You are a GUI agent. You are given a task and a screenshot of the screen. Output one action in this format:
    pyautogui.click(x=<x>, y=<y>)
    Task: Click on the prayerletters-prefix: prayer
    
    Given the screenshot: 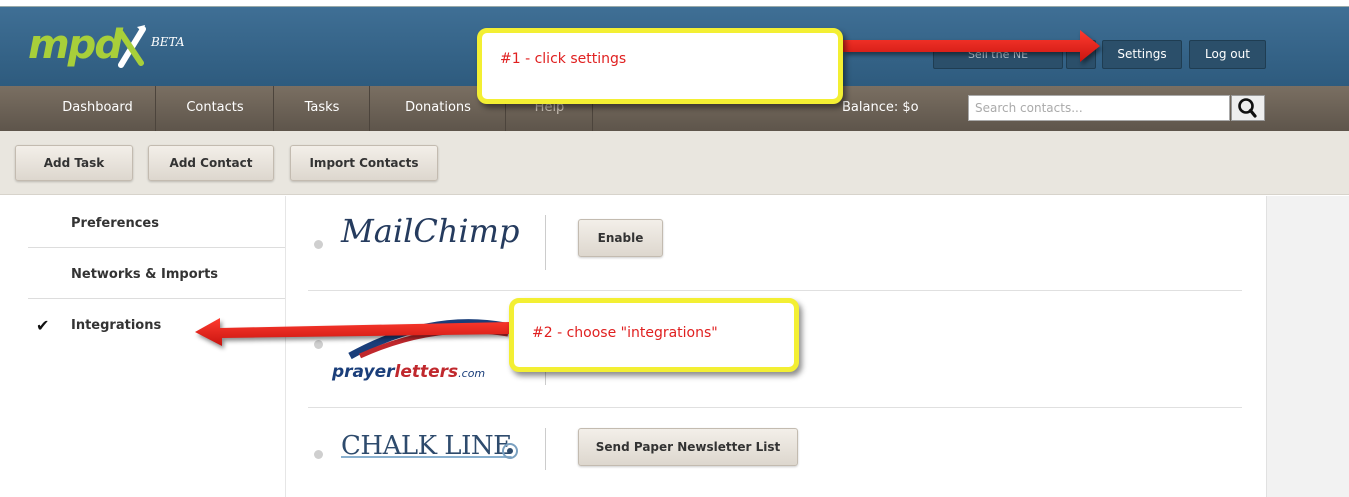 What is the action you would take?
    pyautogui.click(x=363, y=372)
    